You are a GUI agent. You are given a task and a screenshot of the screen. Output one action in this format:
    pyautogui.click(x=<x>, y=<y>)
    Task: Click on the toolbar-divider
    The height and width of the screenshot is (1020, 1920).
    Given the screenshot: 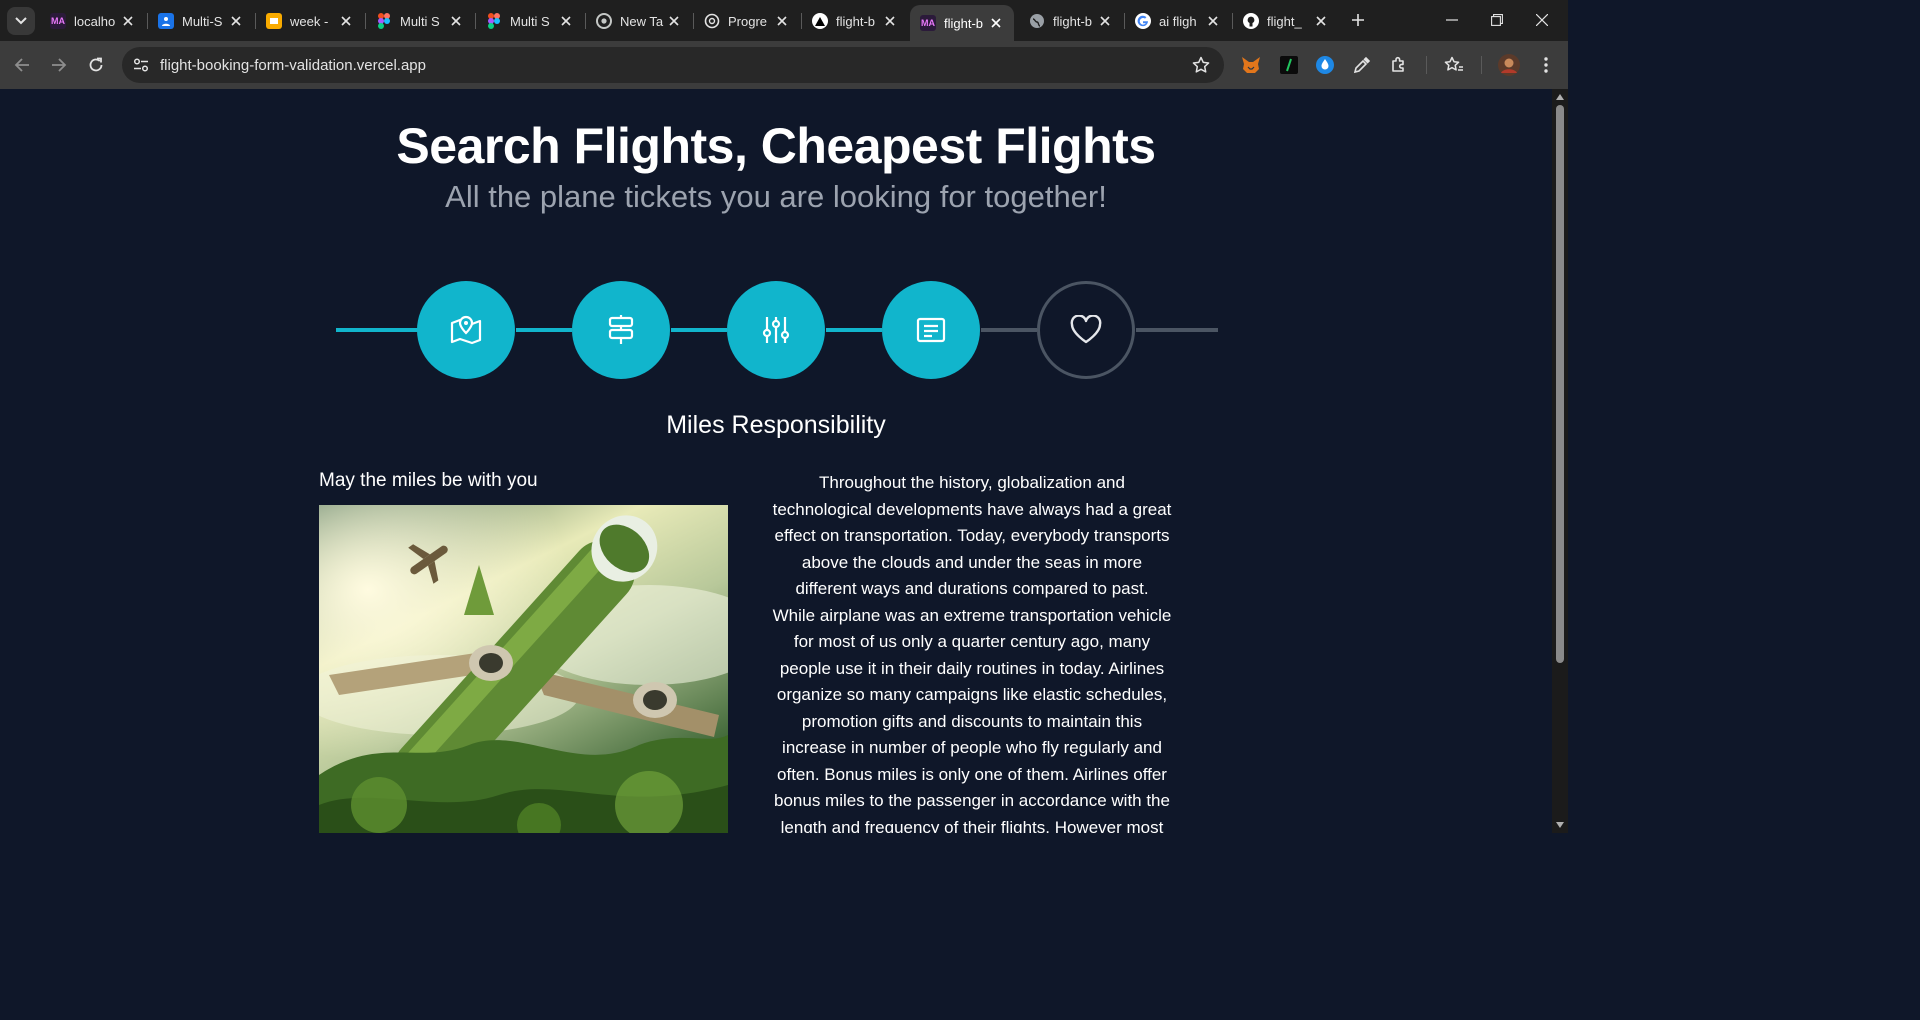 What is the action you would take?
    pyautogui.click(x=1481, y=65)
    